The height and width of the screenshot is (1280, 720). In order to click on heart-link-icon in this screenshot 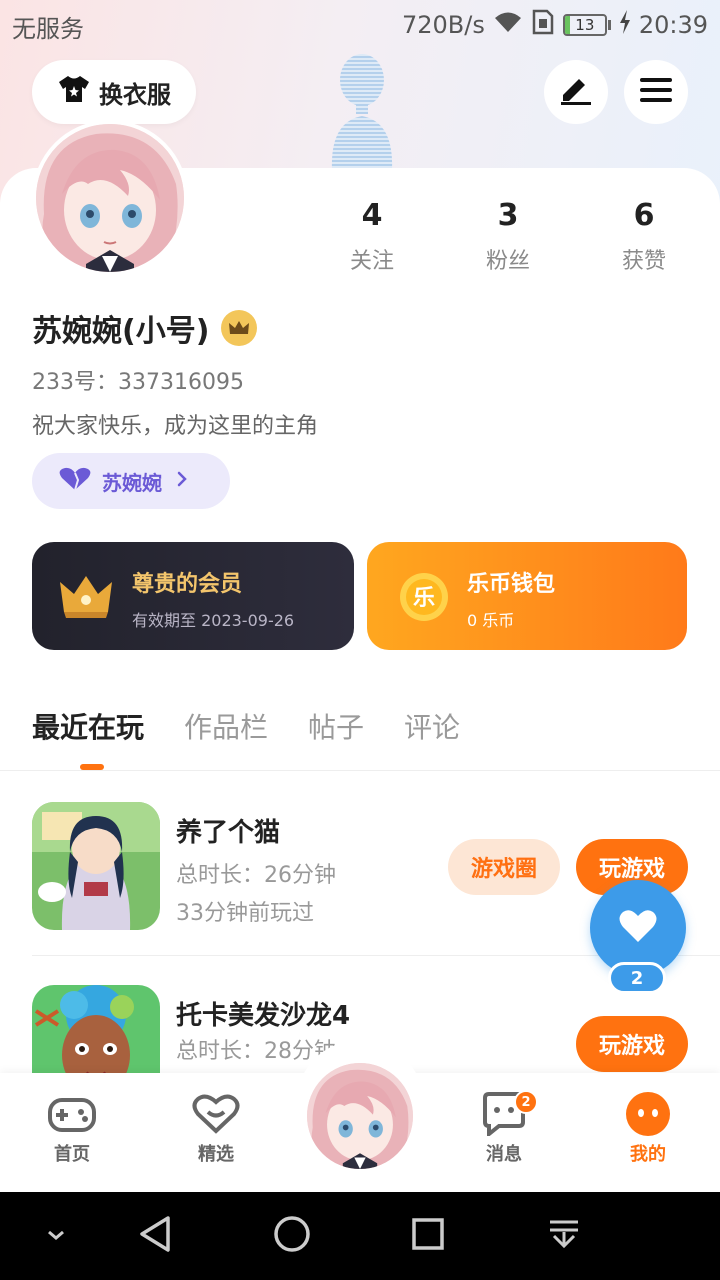, I will do `click(75, 481)`.